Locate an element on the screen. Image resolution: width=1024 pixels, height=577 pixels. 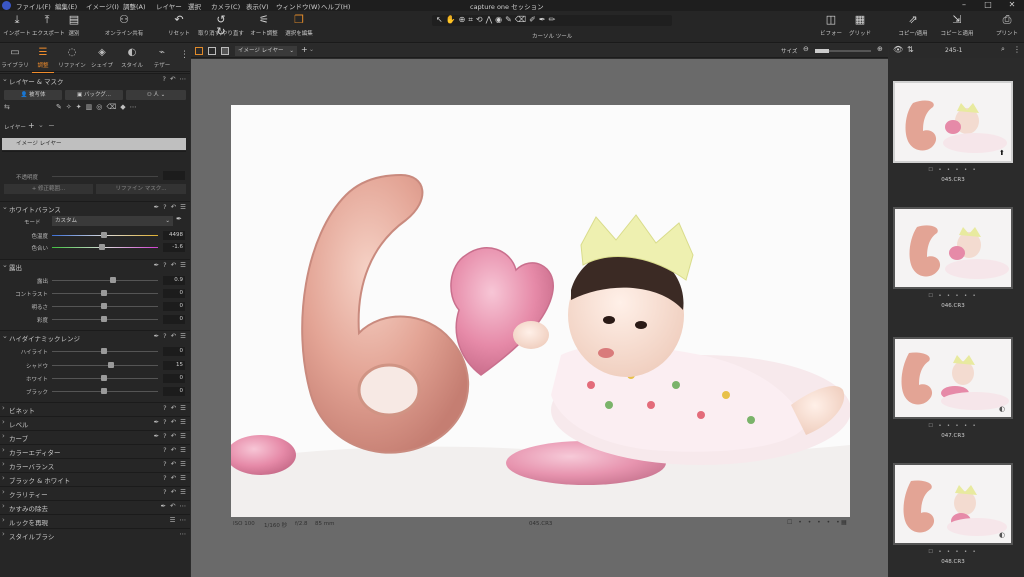
black-slider: ブラック 0 is located at coordinates (95, 391).